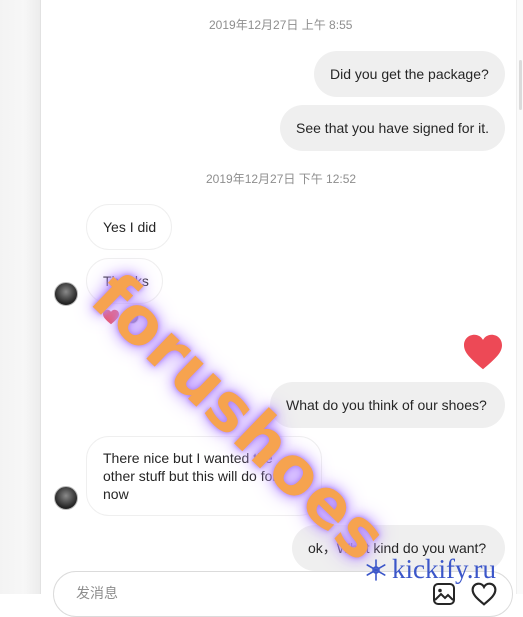 The width and height of the screenshot is (523, 617). Describe the element at coordinates (376, 569) in the screenshot. I see `snowflake-icon` at that location.